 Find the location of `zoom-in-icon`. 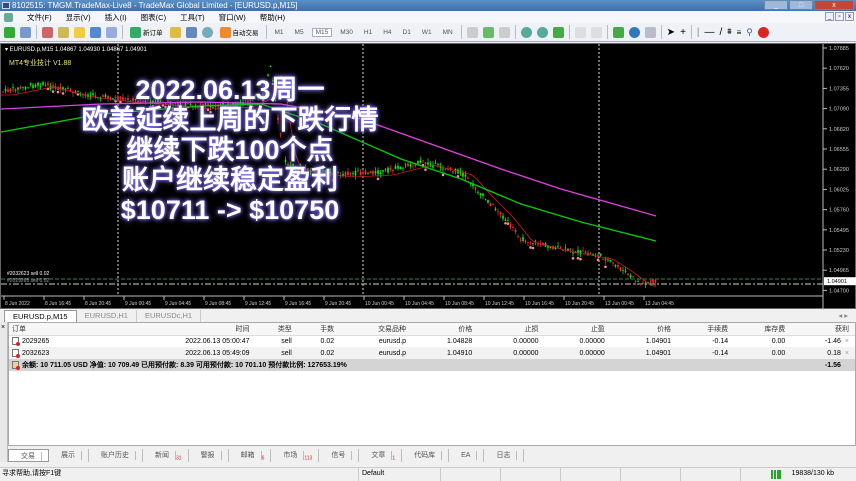

zoom-in-icon is located at coordinates (526, 32).